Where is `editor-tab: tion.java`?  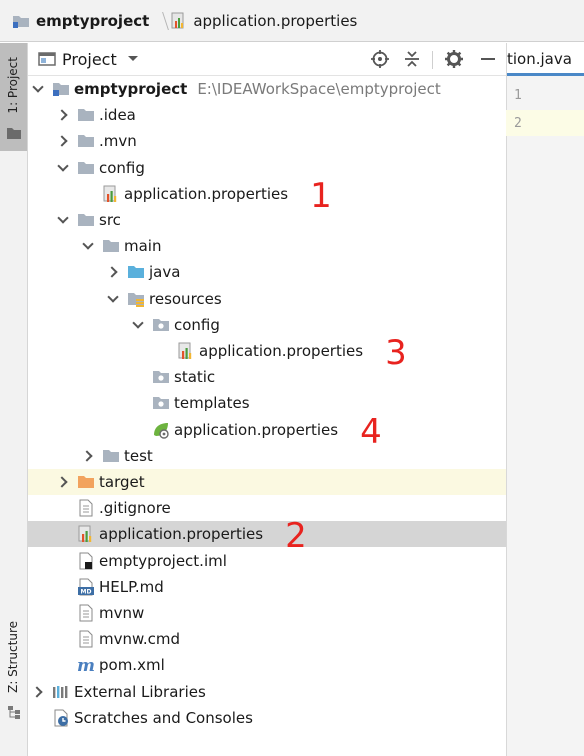
editor-tab: tion.java is located at coordinates (545, 59).